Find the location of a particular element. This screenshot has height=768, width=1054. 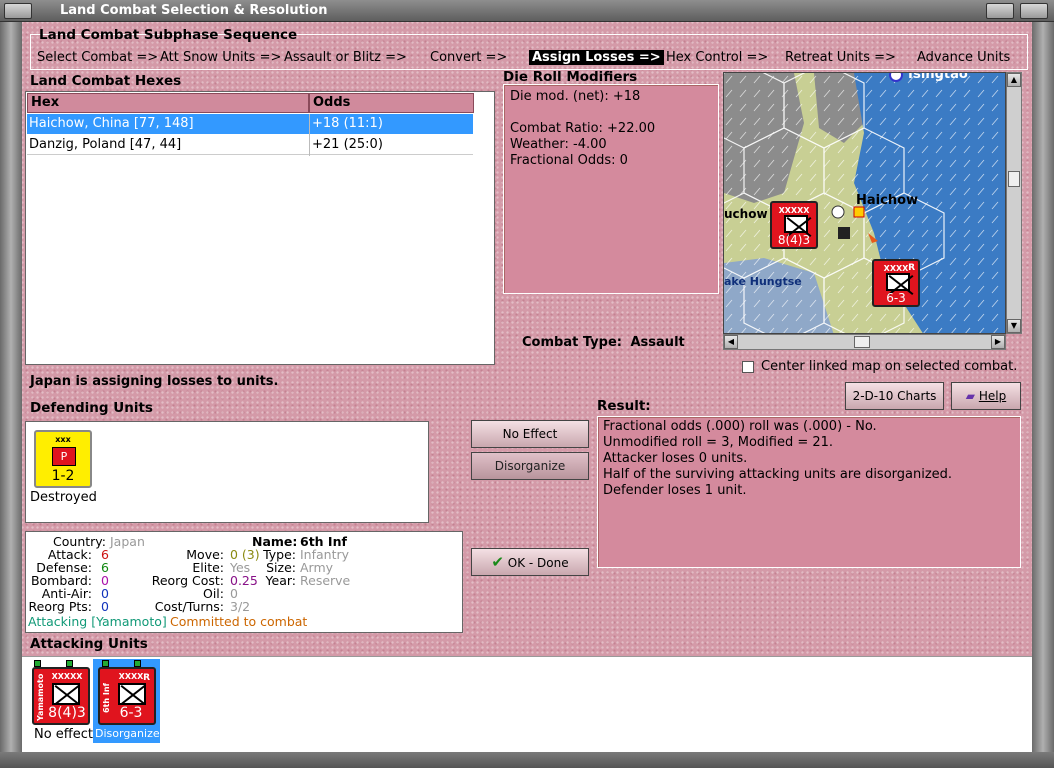

phase-advance-units: Advance Units is located at coordinates (963, 57).